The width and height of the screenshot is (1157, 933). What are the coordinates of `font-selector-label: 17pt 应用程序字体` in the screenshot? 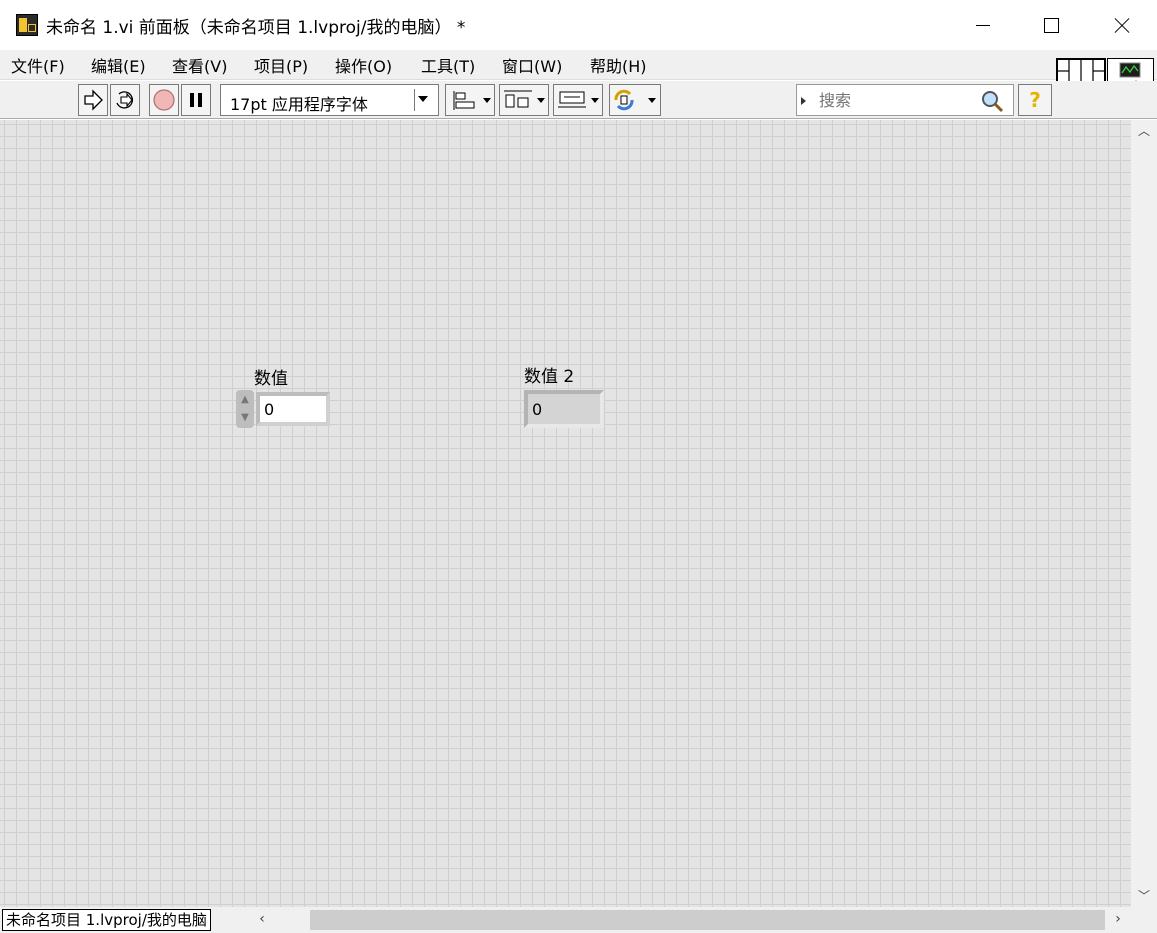 It's located at (299, 104).